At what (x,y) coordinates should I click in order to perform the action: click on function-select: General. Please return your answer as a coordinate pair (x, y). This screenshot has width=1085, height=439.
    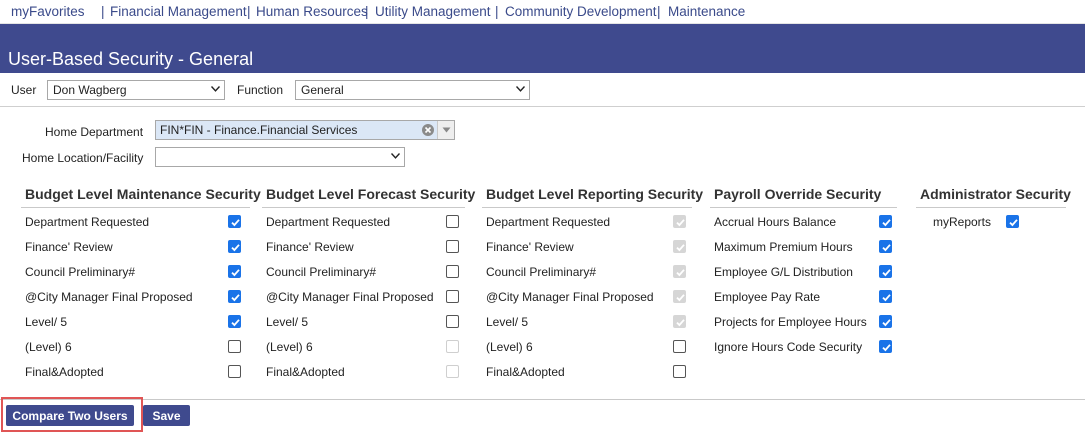
    Looking at the image, I should click on (412, 90).